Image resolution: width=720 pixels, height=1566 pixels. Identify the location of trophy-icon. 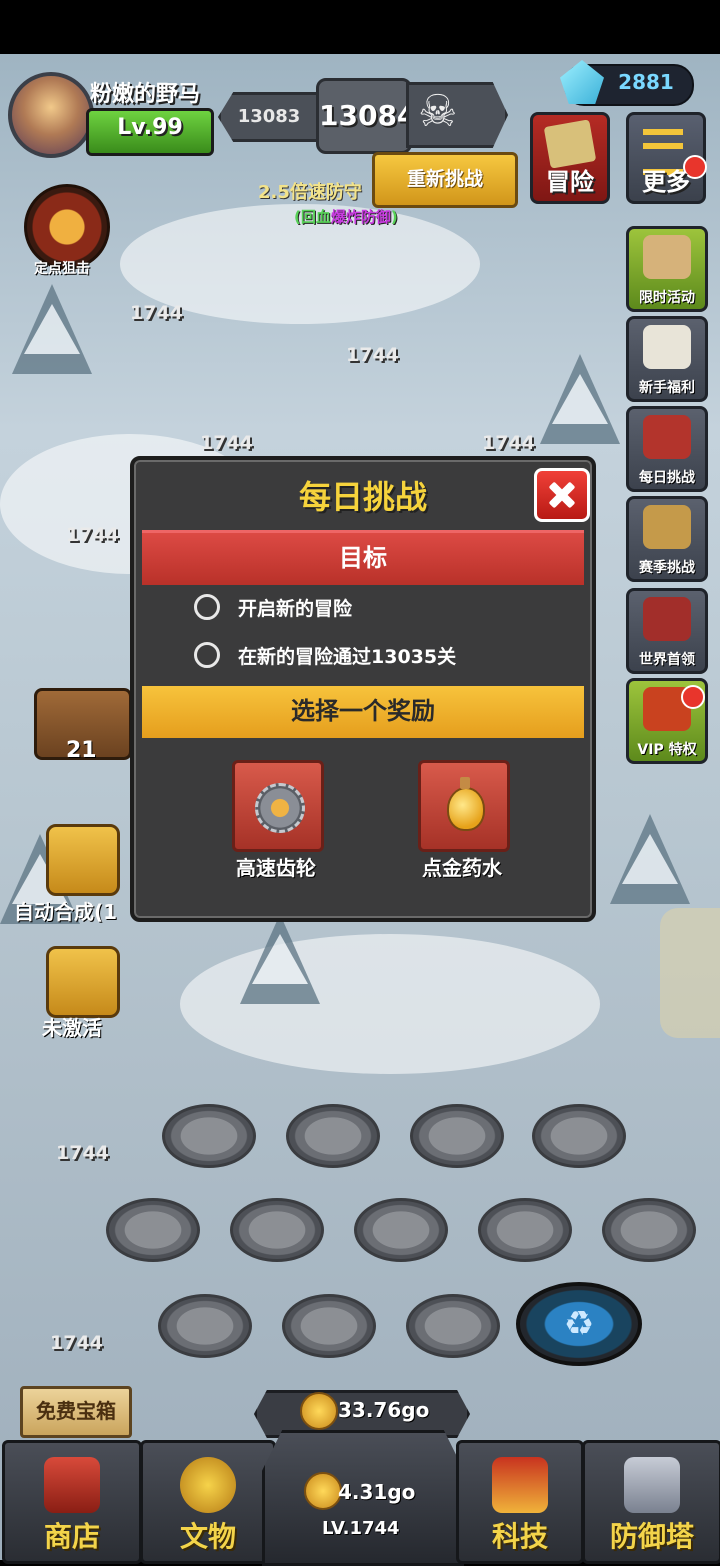
(667, 527).